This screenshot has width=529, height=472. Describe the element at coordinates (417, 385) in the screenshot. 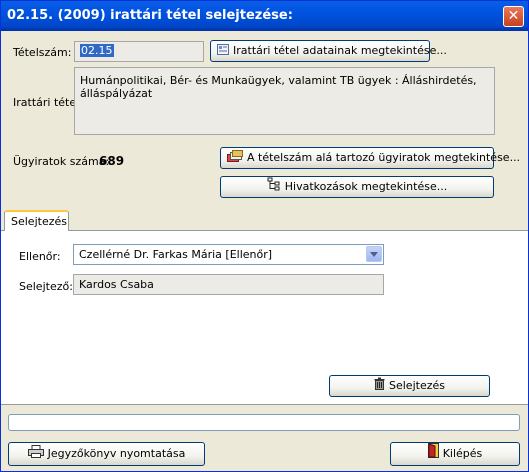

I see `dispose-label: Selejtezés` at that location.